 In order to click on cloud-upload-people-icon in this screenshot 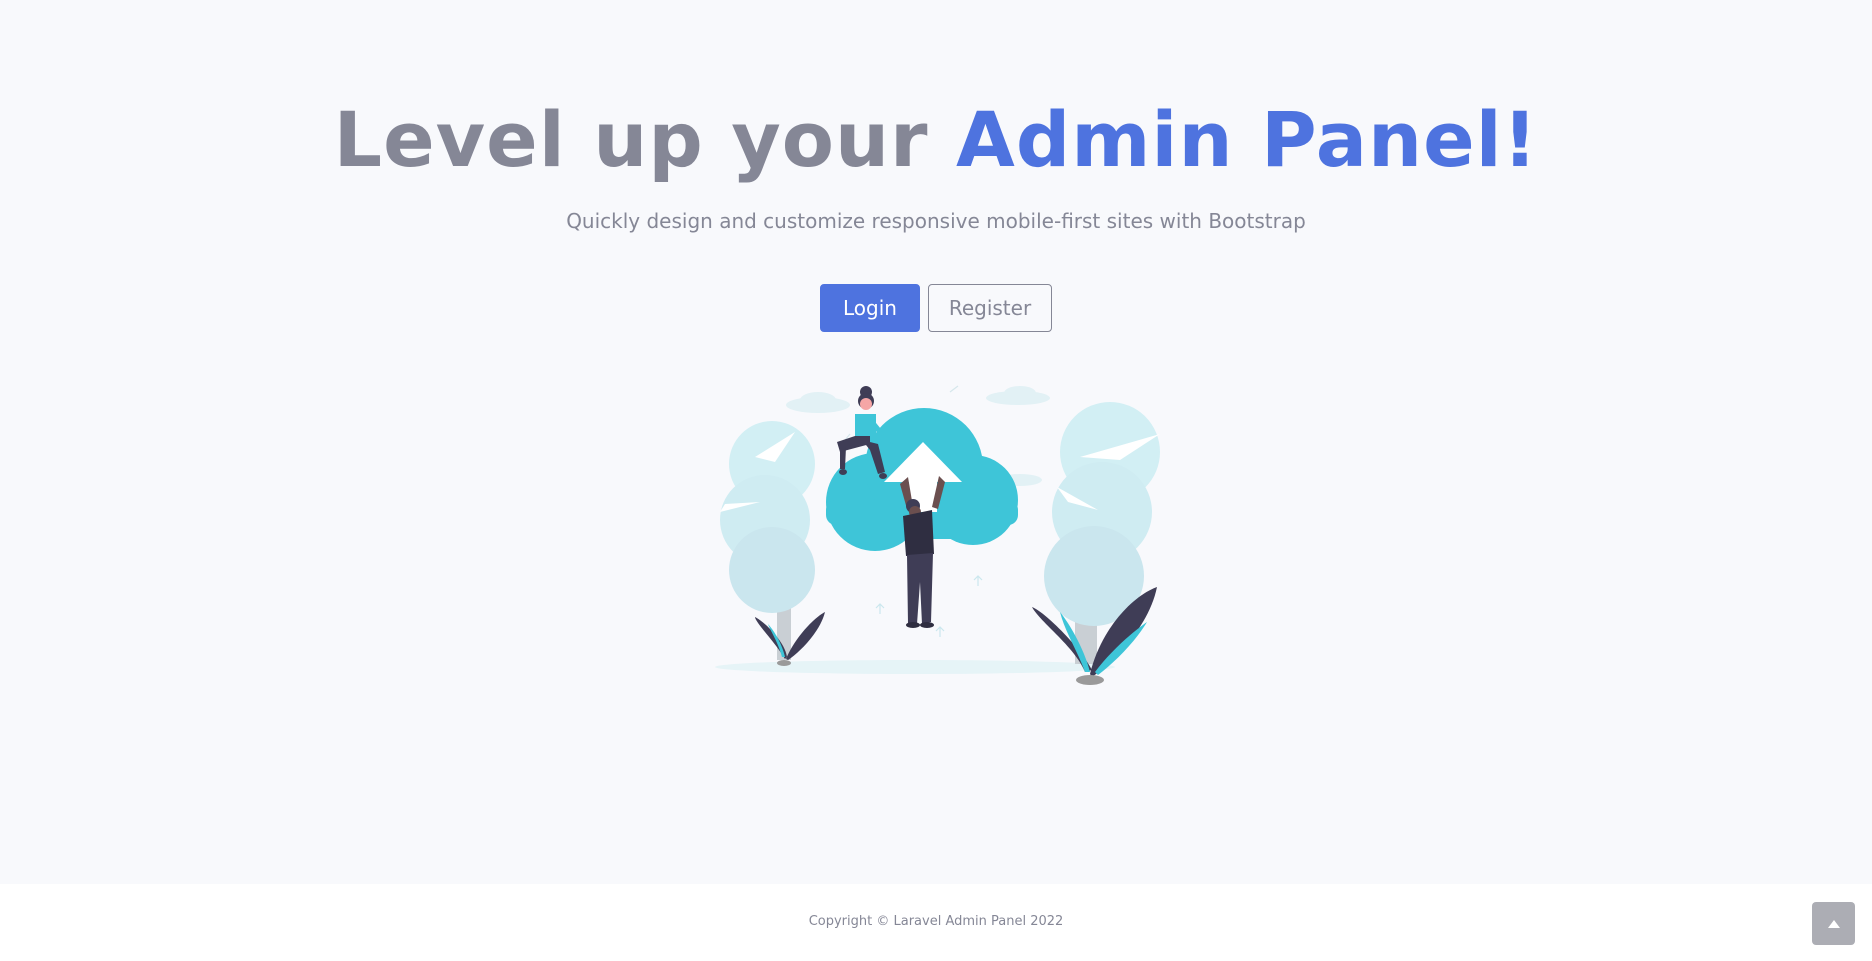, I will do `click(937, 535)`.